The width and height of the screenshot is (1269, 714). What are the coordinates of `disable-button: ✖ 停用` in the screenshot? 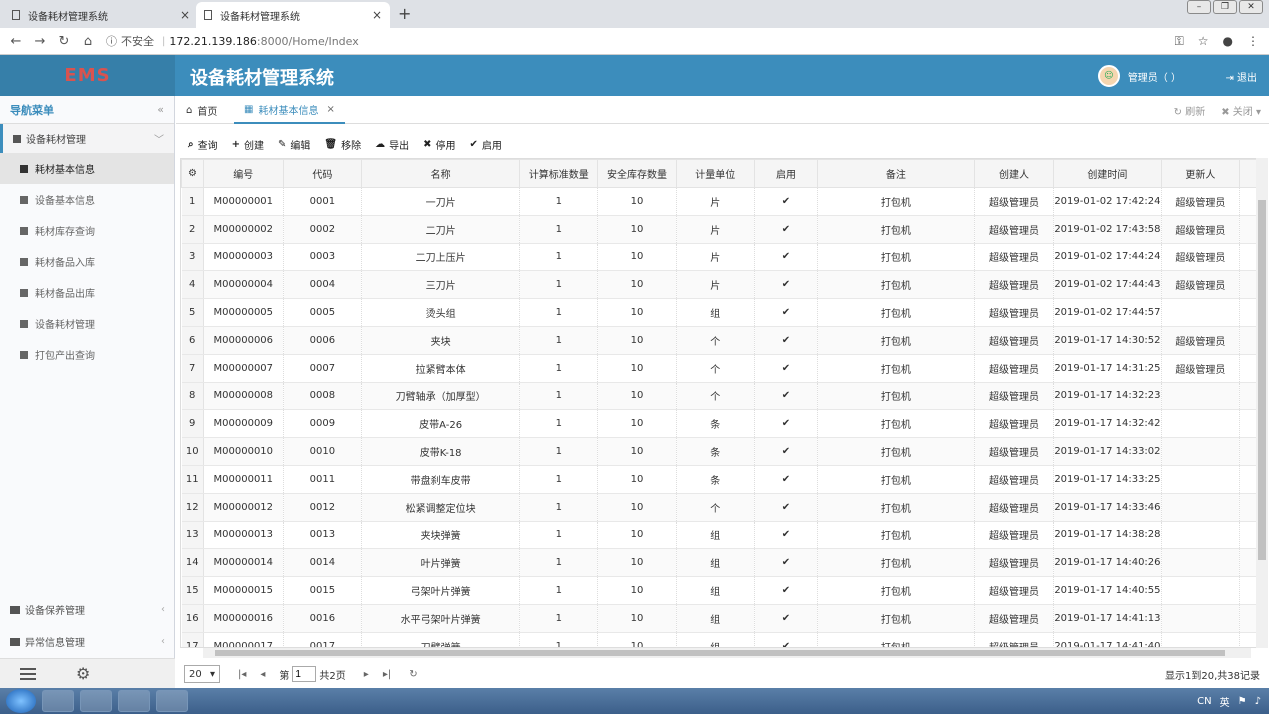 It's located at (439, 144).